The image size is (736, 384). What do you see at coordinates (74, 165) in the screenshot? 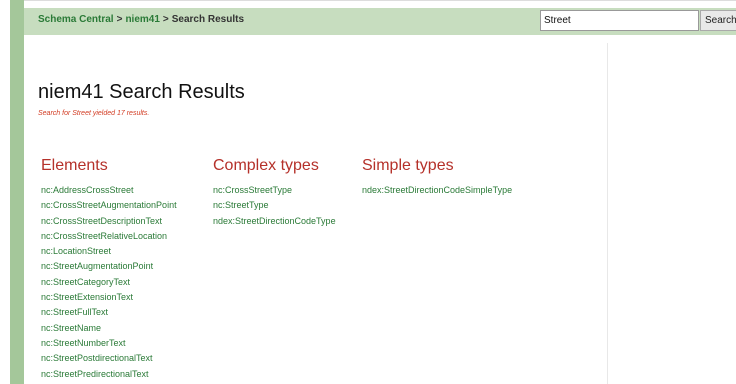
I see `elements-heading: Elements` at bounding box center [74, 165].